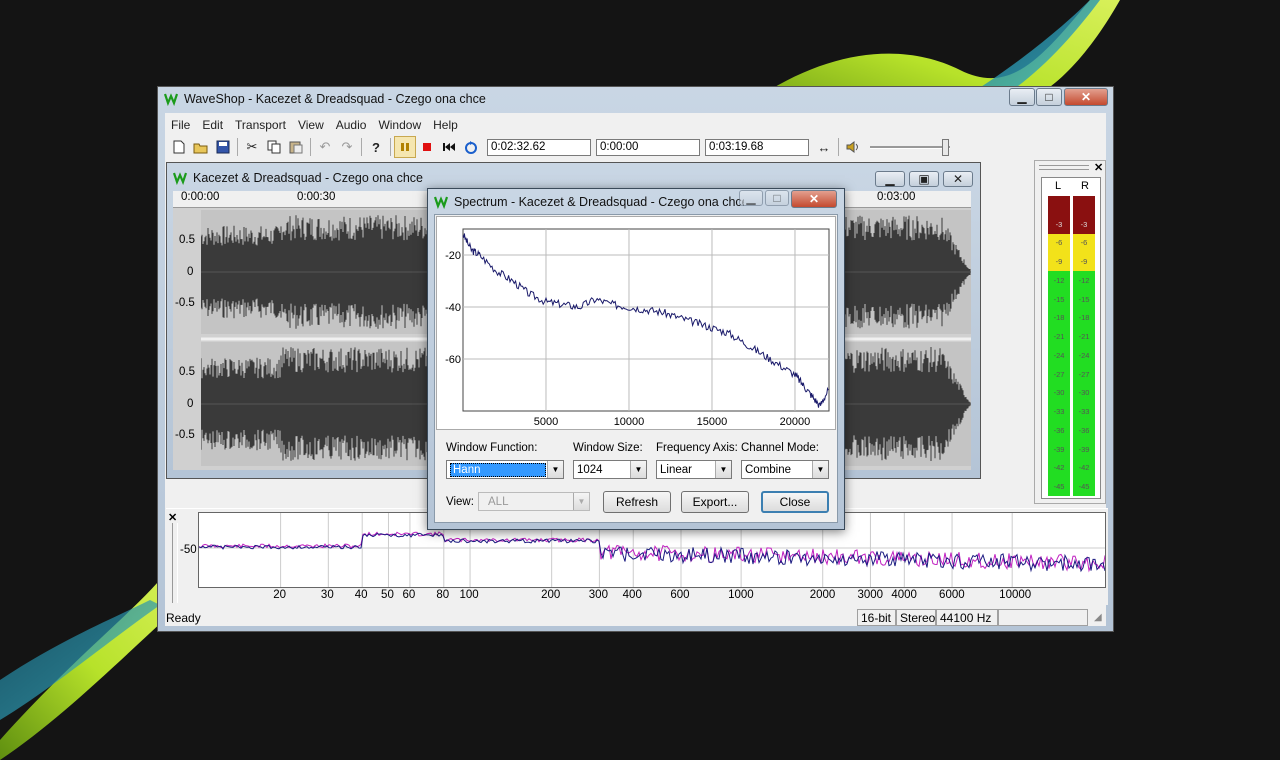 Image resolution: width=1280 pixels, height=760 pixels. What do you see at coordinates (952, 595) in the screenshot?
I see `bar-xtick-label: 6000` at bounding box center [952, 595].